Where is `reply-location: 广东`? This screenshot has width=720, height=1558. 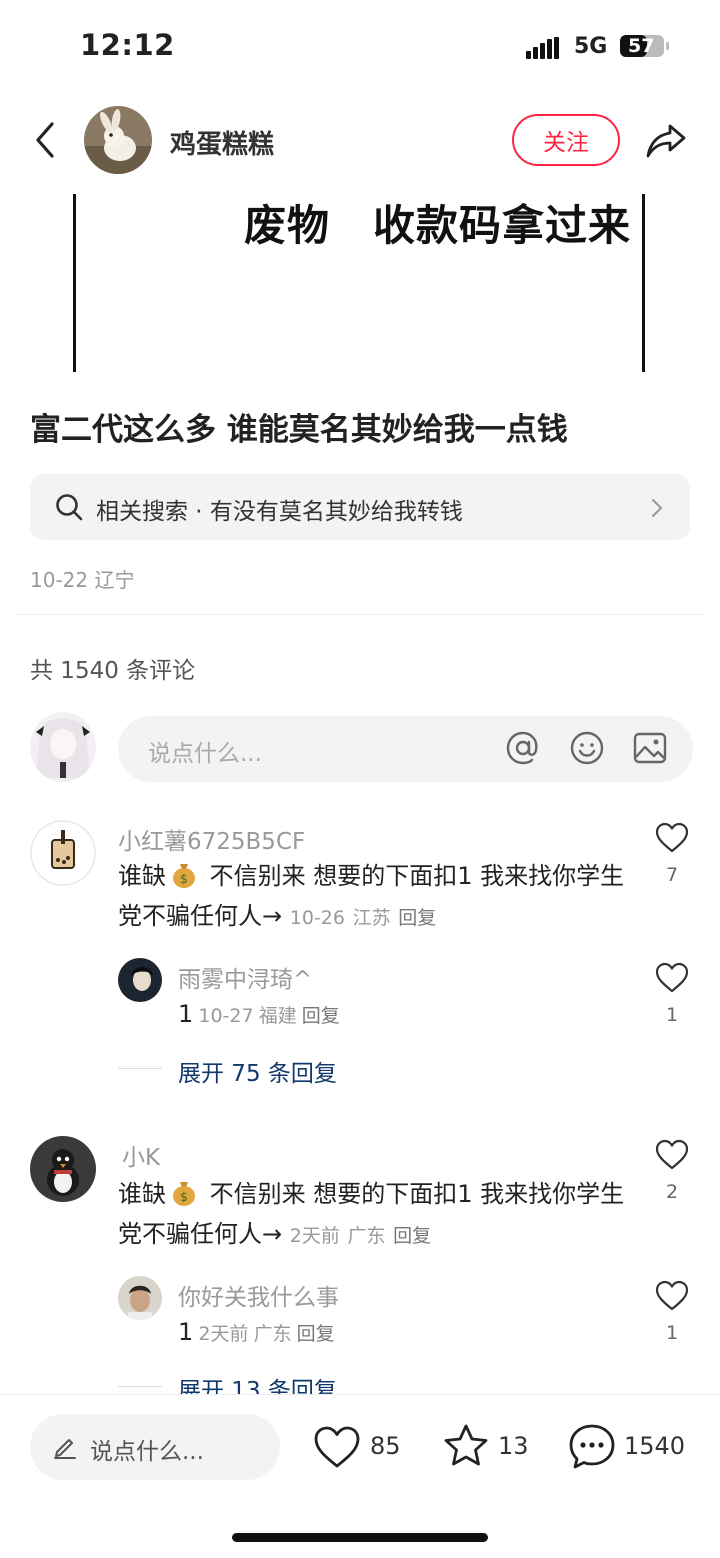 reply-location: 广东 is located at coordinates (272, 1334).